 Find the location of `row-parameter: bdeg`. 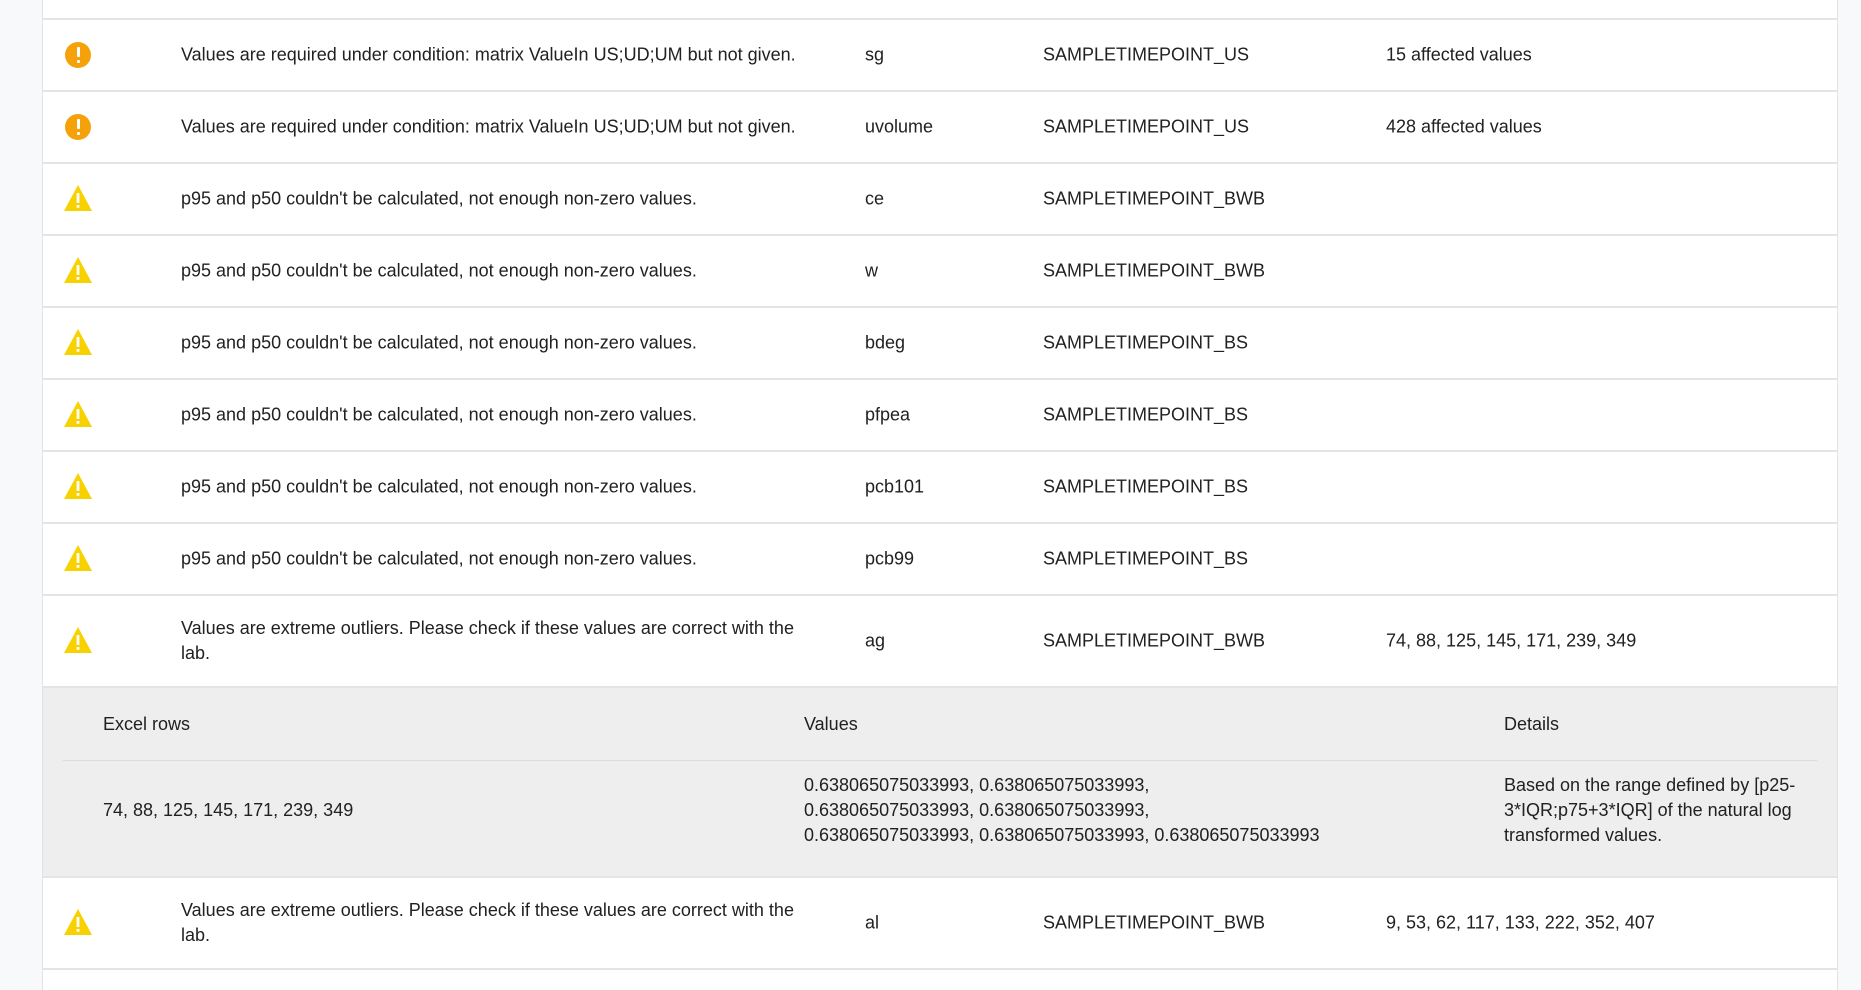

row-parameter: bdeg is located at coordinates (885, 342).